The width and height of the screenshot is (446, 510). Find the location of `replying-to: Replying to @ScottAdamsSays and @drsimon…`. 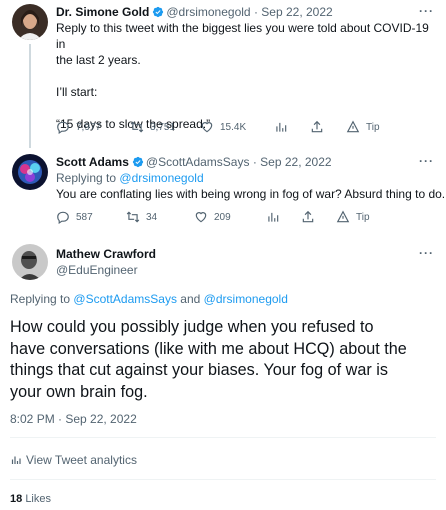

replying-to: Replying to @ScottAdamsSays and @drsimon… is located at coordinates (149, 299).